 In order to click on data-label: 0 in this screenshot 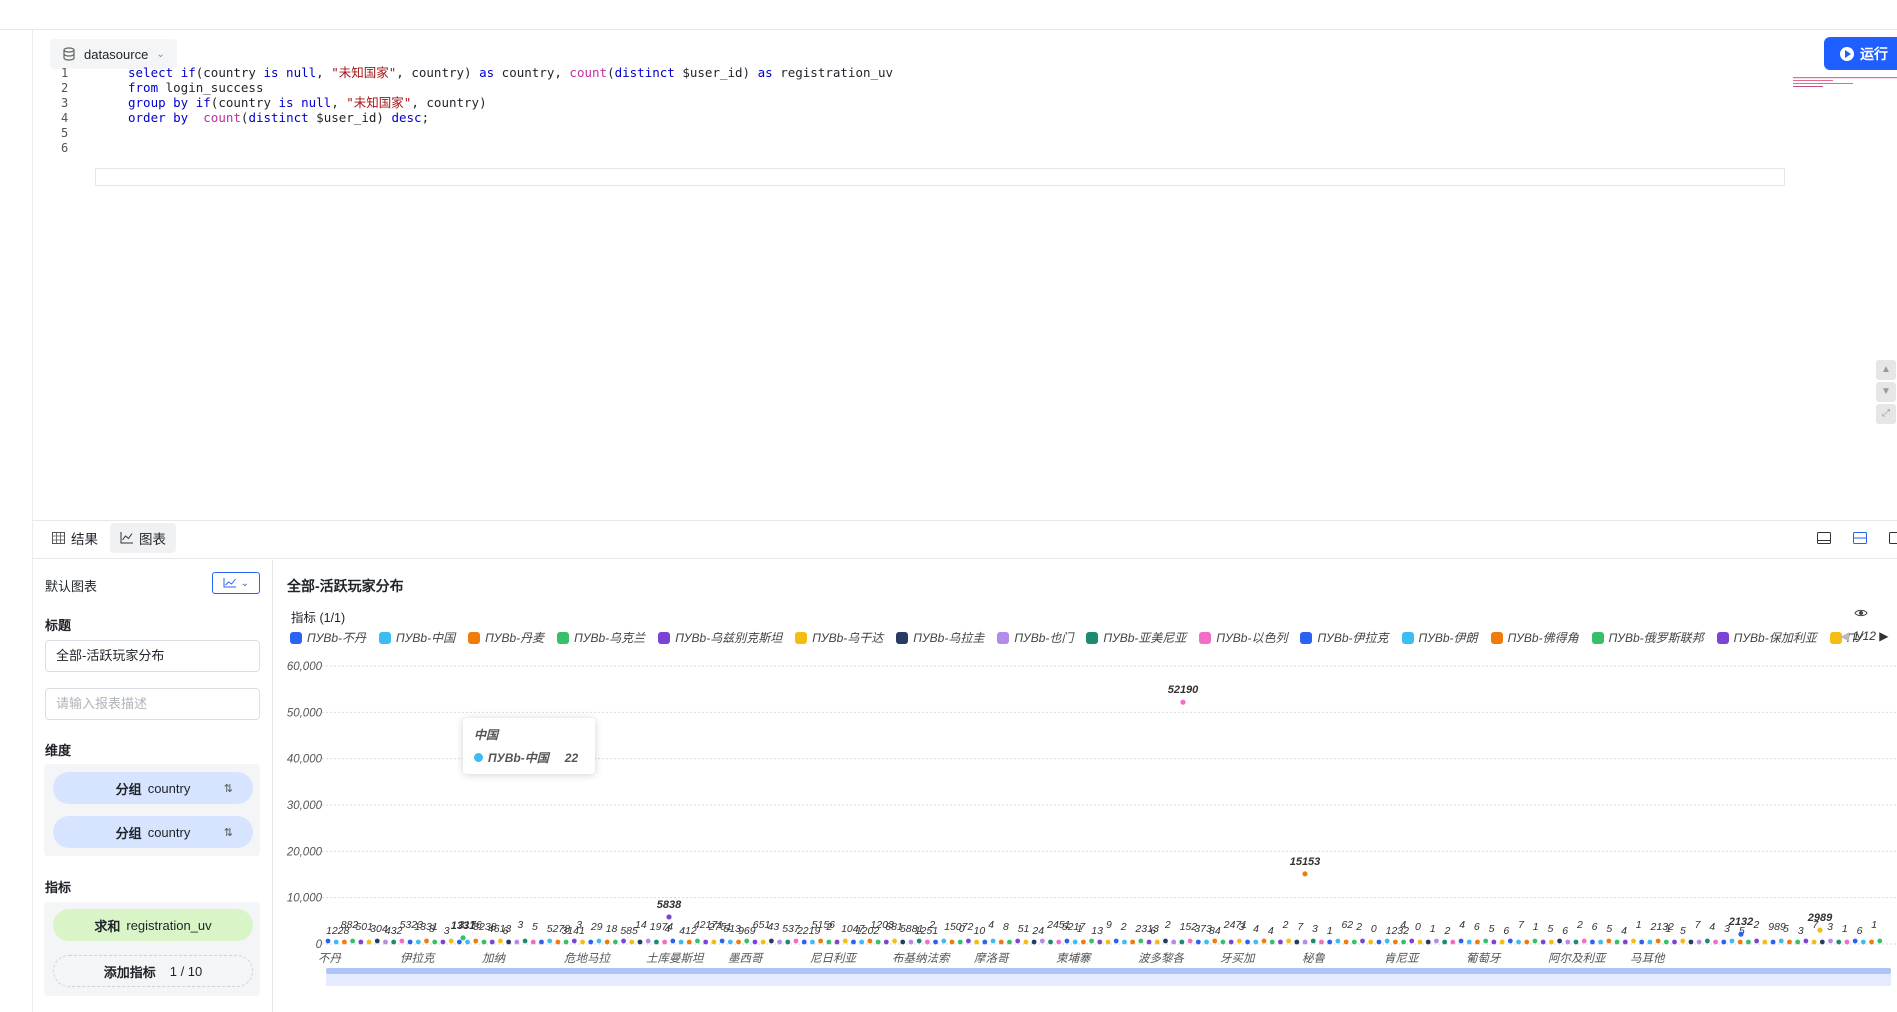, I will do `click(1418, 927)`.